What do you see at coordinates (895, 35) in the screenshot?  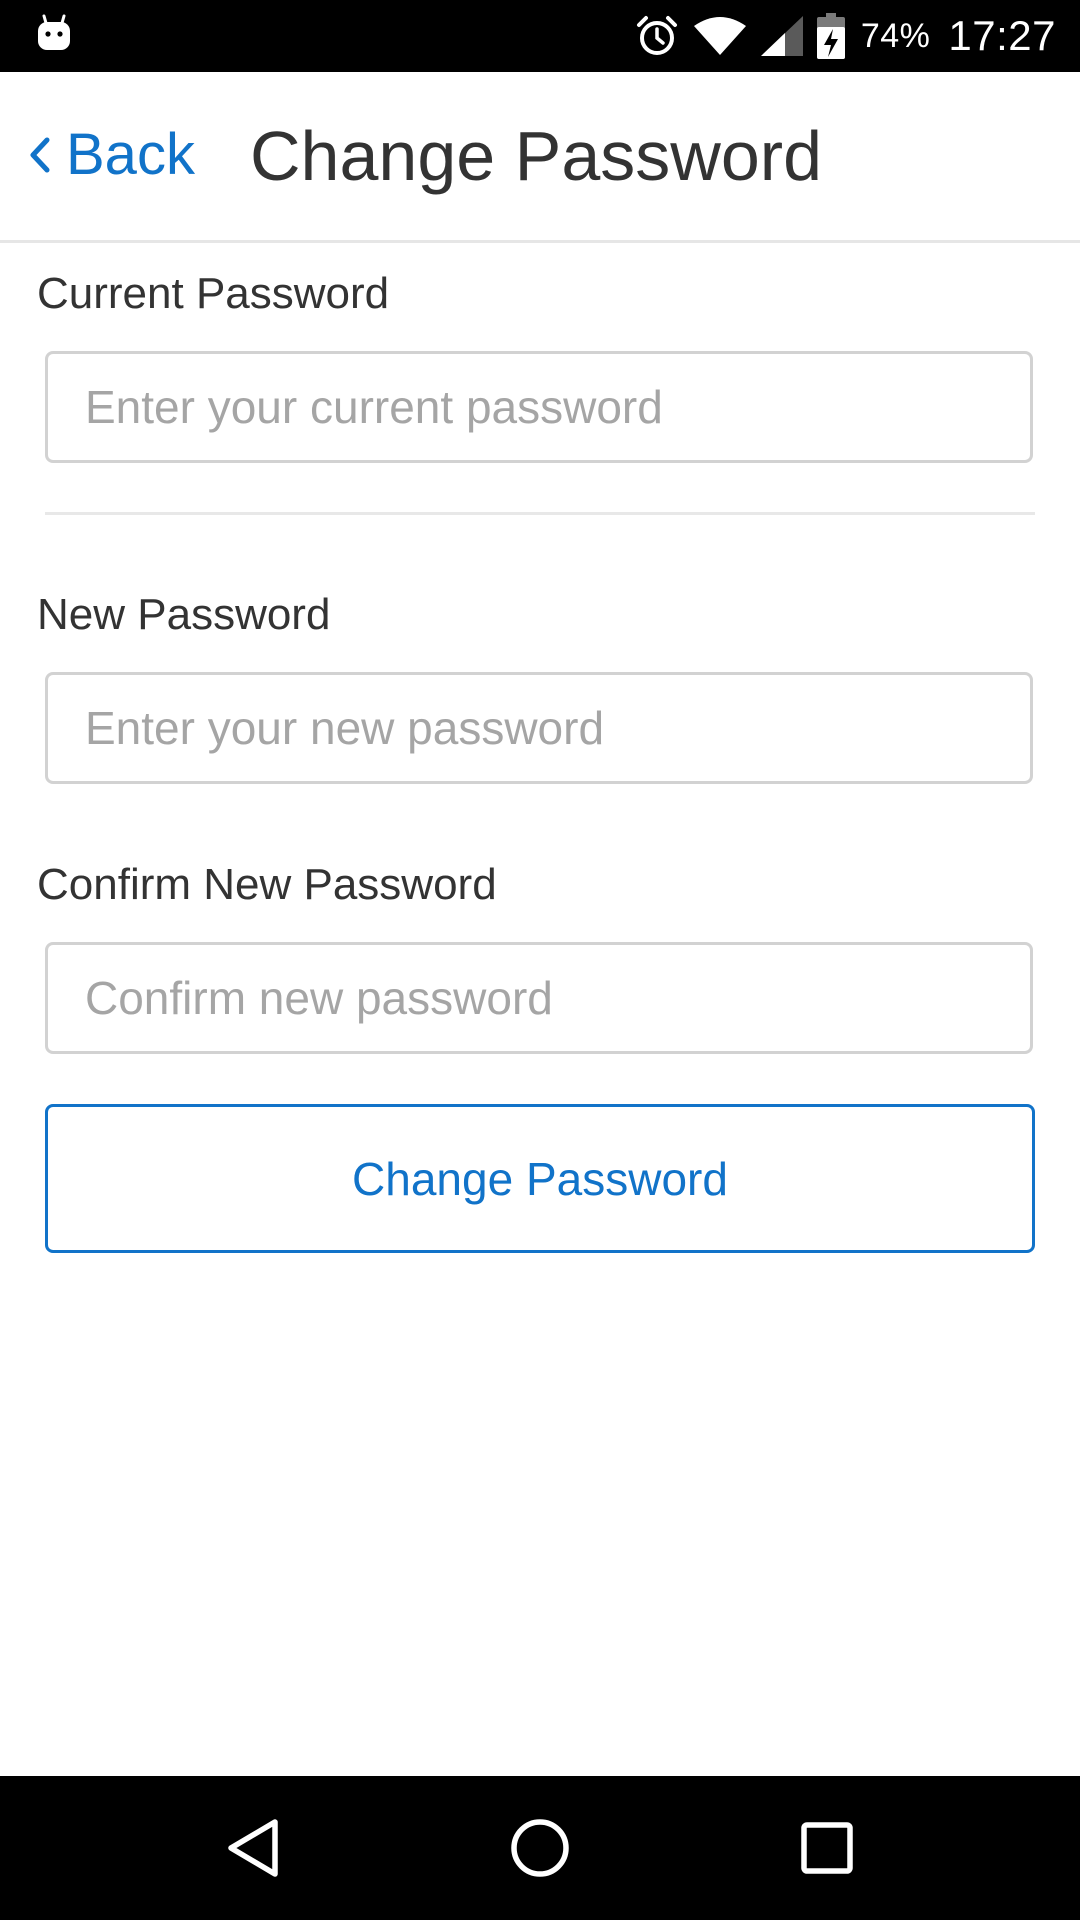 I see `battery-percentage: 74%` at bounding box center [895, 35].